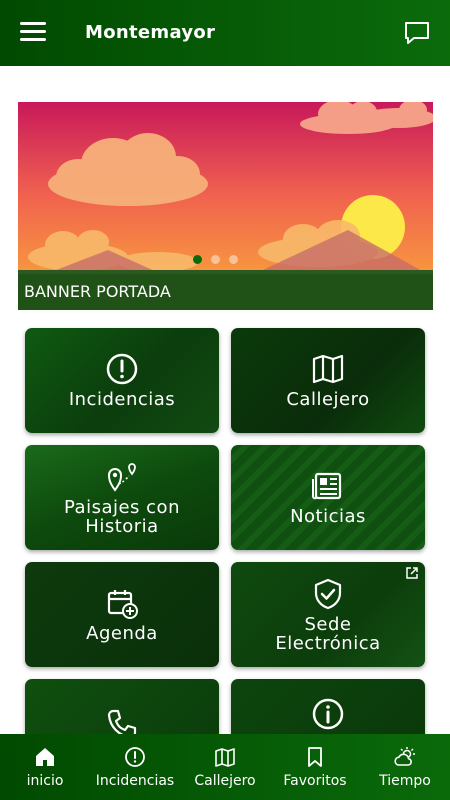 The width and height of the screenshot is (450, 800). I want to click on nav-item-inicio: inicio, so click(45, 767).